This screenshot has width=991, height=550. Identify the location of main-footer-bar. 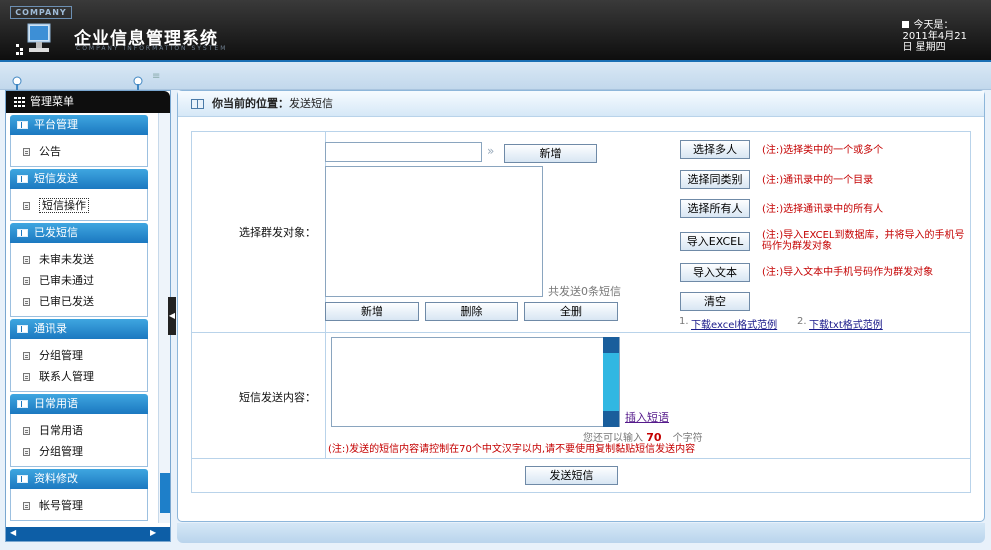
(581, 533).